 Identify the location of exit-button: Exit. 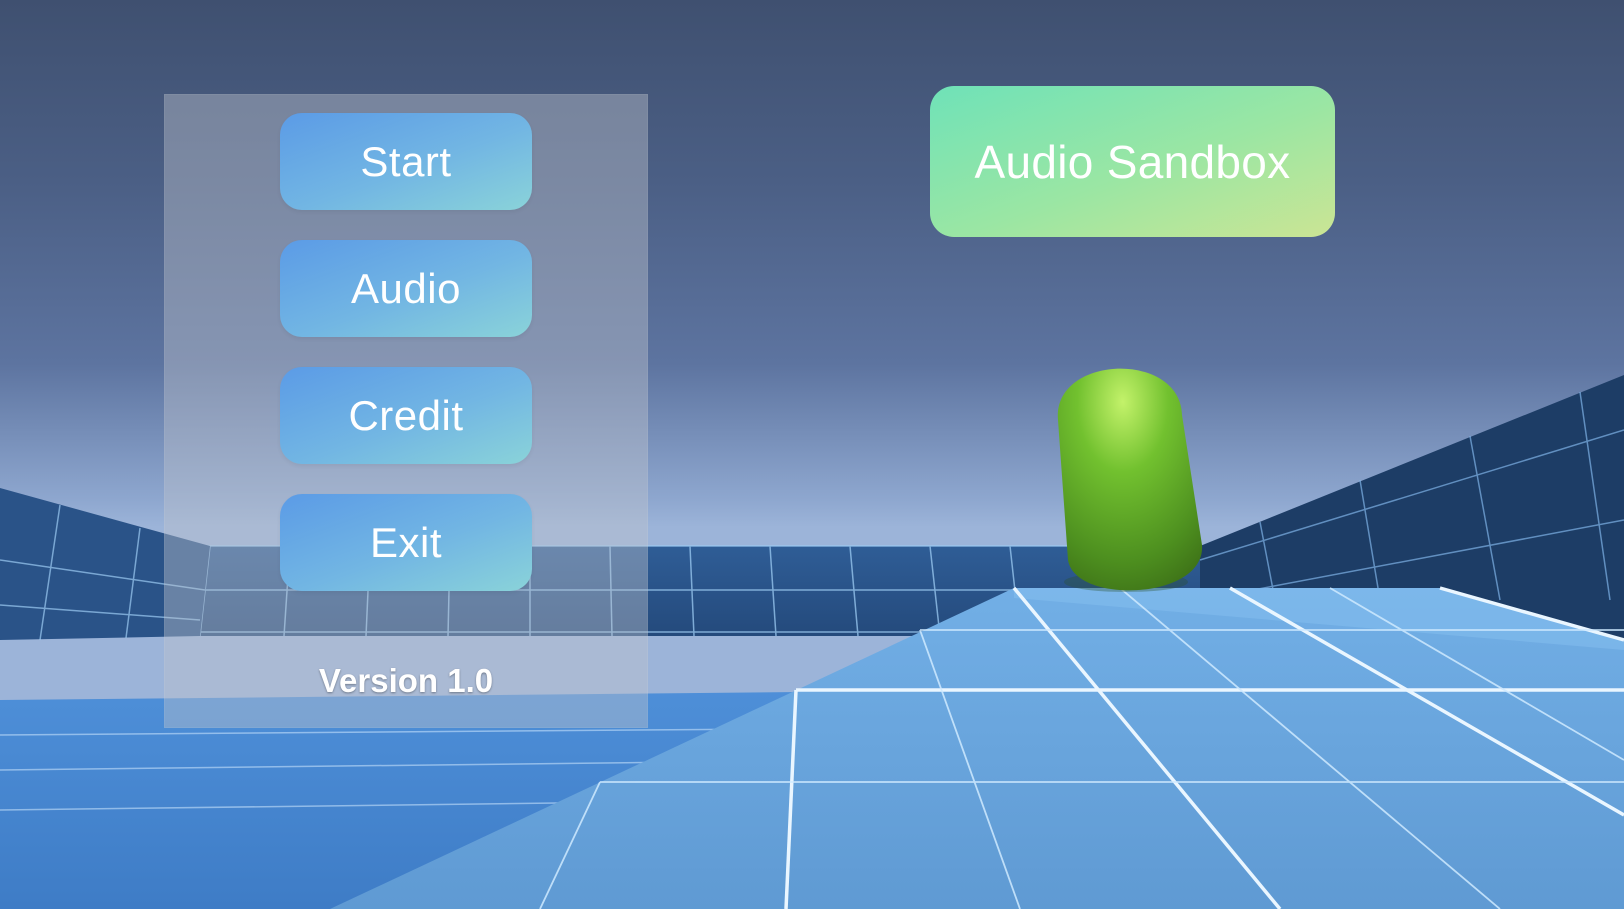
(406, 542).